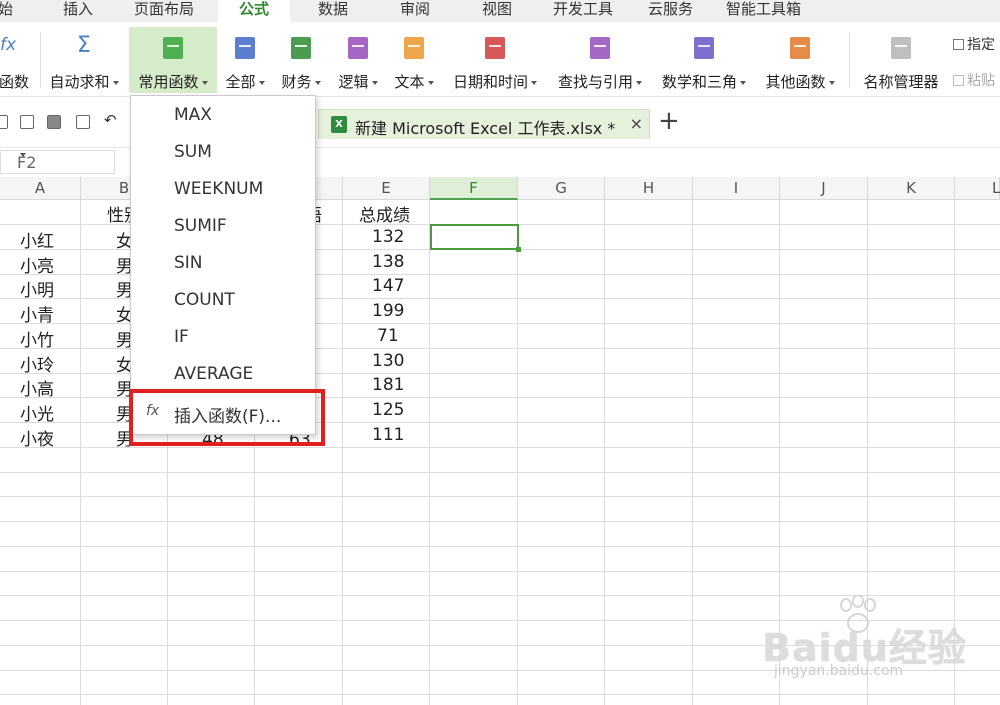  What do you see at coordinates (388, 385) in the screenshot?
I see `cell-e8: 181` at bounding box center [388, 385].